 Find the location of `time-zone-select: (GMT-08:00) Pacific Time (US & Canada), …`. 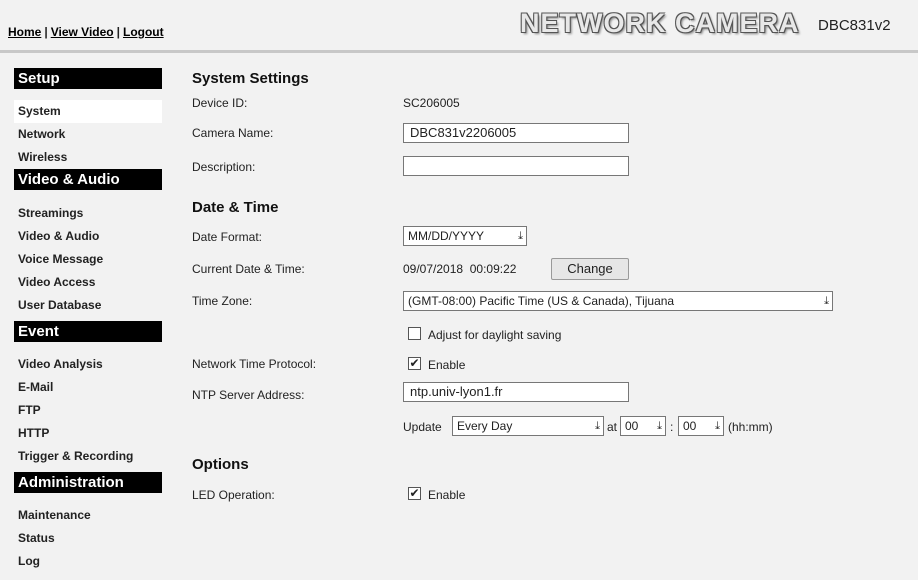

time-zone-select: (GMT-08:00) Pacific Time (US & Canada), … is located at coordinates (618, 301).